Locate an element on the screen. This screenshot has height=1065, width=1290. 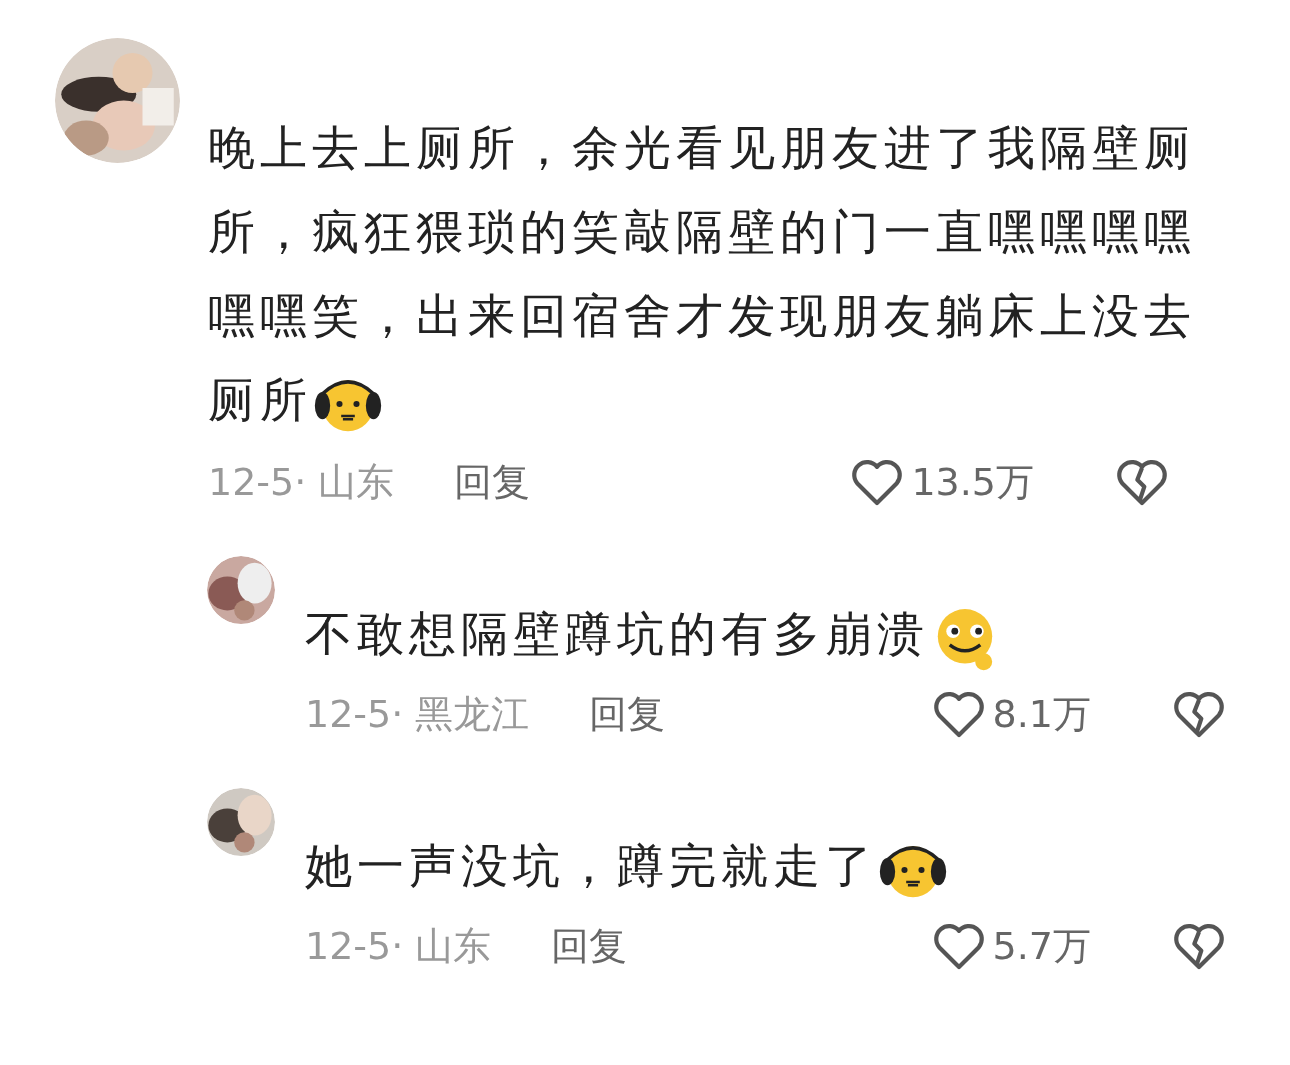
comment-text: 不敢想隔壁蹲坑的有多崩溃 is located at coordinates (797, 634).